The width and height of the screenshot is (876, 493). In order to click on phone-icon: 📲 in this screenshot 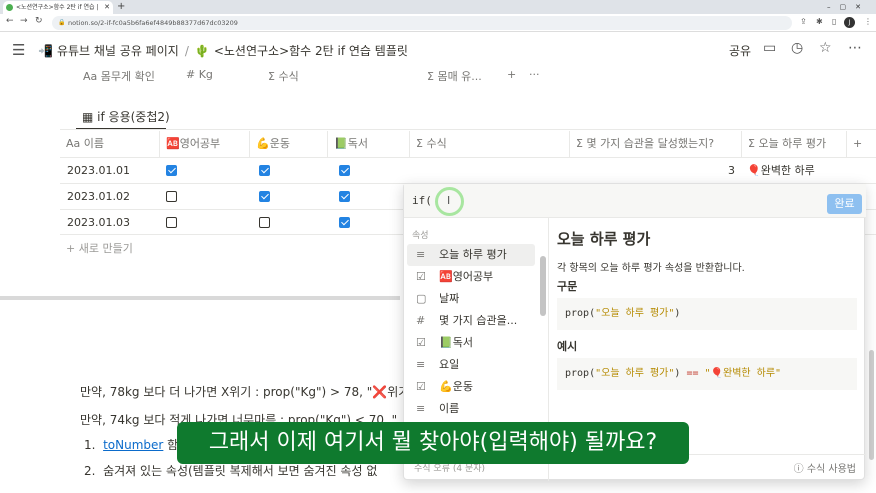, I will do `click(45, 51)`.